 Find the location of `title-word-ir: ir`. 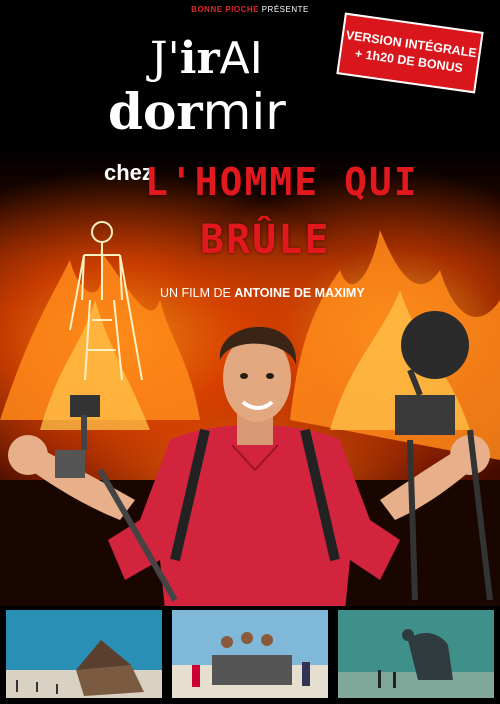

title-word-ir: ir is located at coordinates (199, 58).